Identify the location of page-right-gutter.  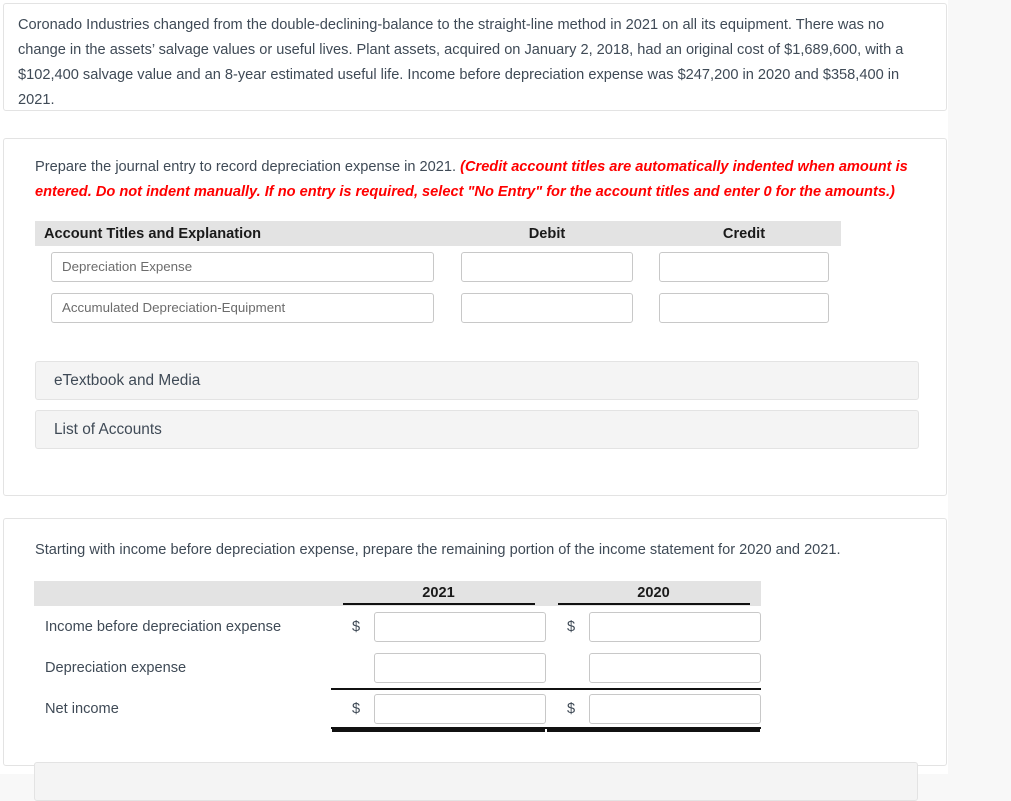
(979, 387).